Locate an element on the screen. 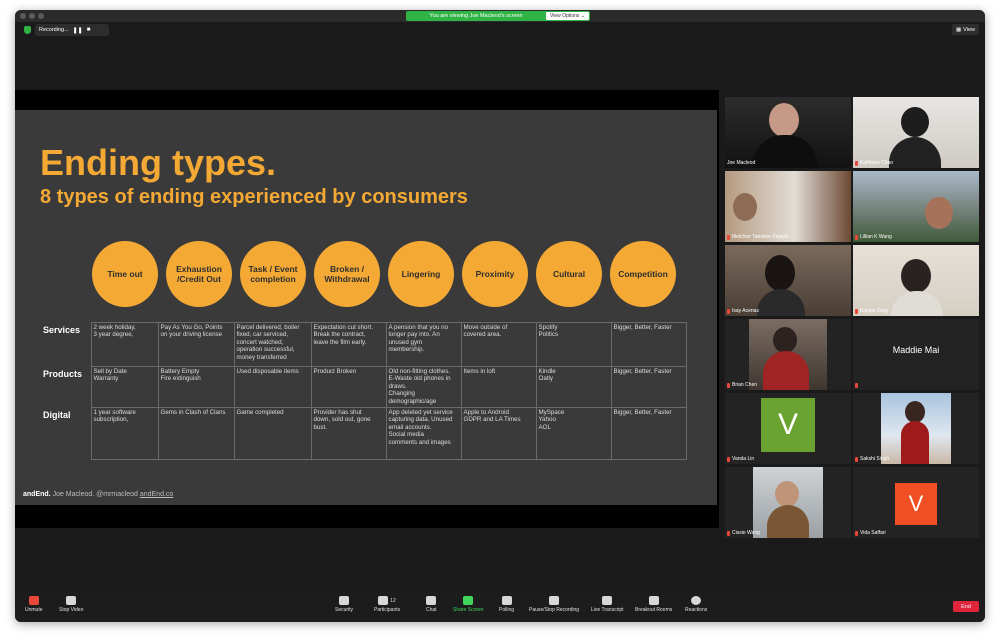  chat-bubble-icon is located at coordinates (431, 600).